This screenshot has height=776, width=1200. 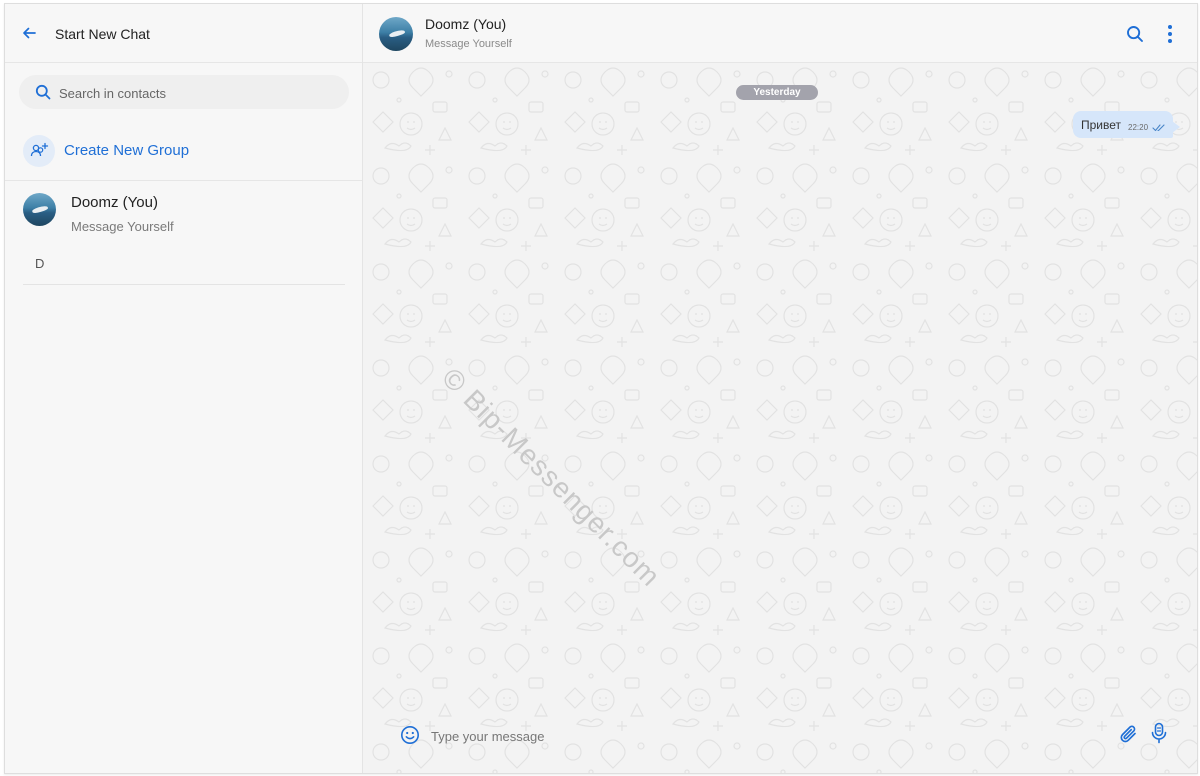 I want to click on create-new-group-label: Create New Group, so click(x=127, y=150).